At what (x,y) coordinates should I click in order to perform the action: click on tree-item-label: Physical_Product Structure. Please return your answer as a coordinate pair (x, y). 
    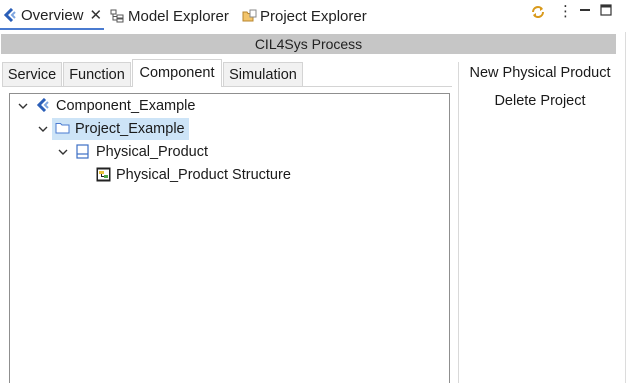
    Looking at the image, I should click on (203, 175).